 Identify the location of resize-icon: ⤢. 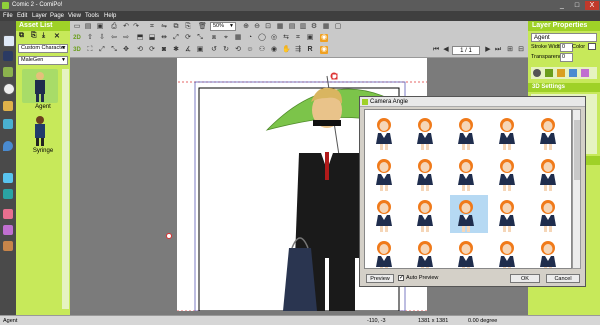
(176, 38).